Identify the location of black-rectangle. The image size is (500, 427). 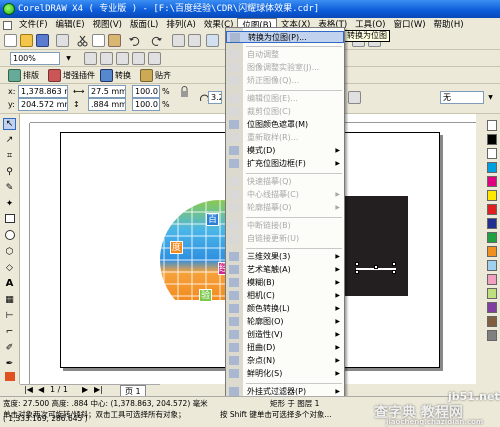
(375, 246).